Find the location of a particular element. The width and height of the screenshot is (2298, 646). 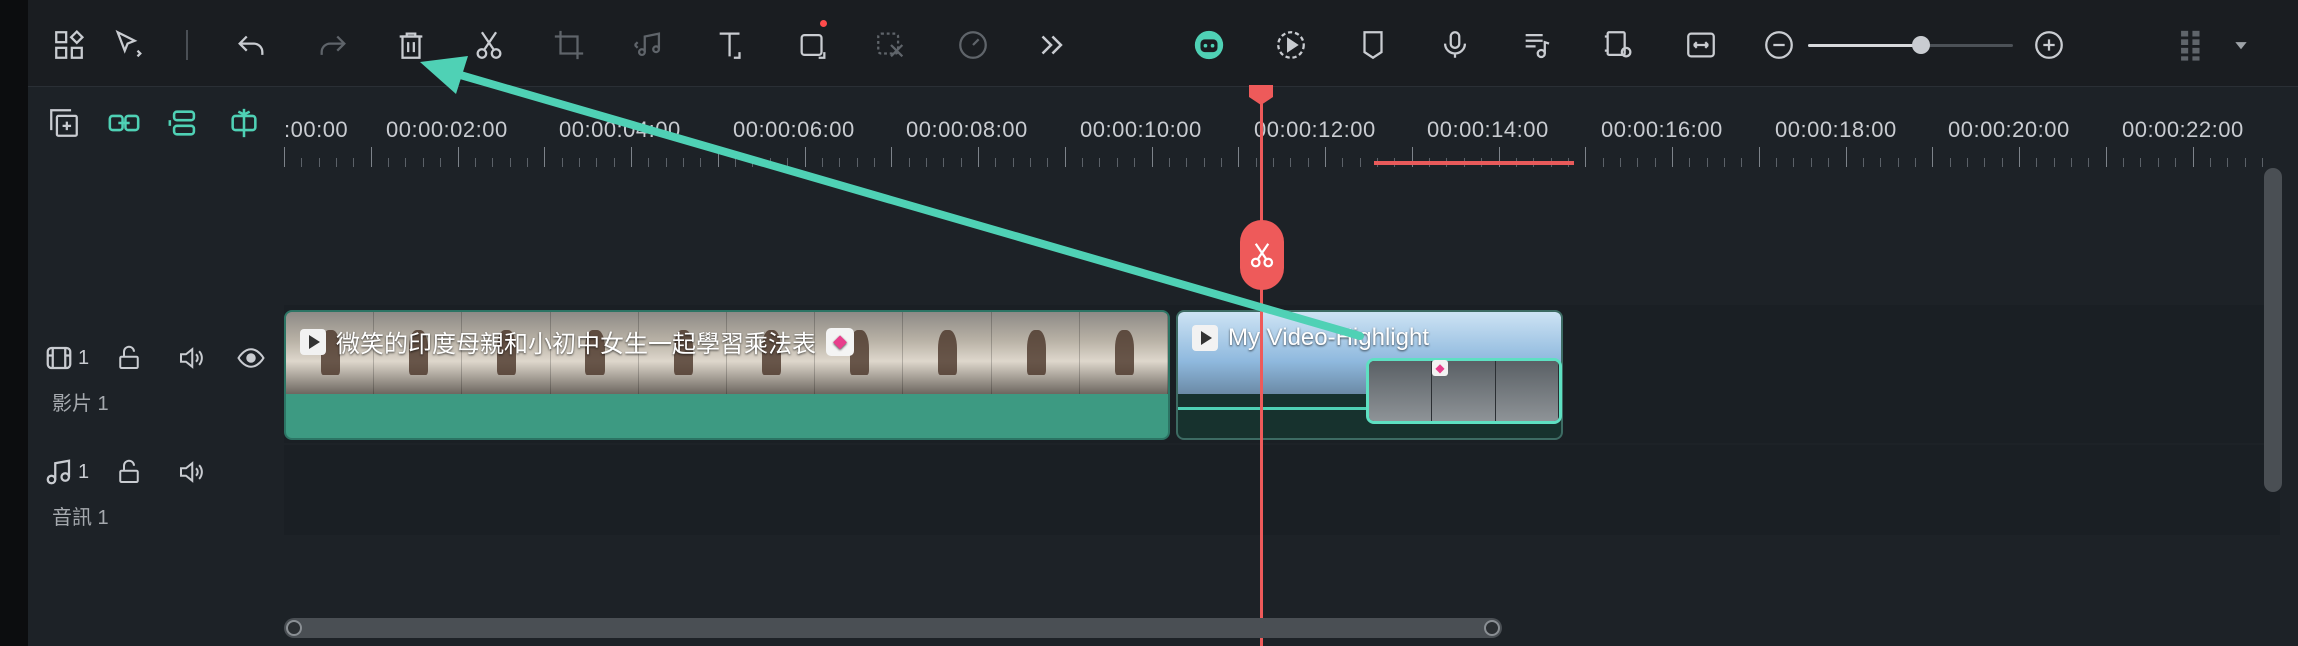

clip-header: My Video-Highlight is located at coordinates (1310, 338).